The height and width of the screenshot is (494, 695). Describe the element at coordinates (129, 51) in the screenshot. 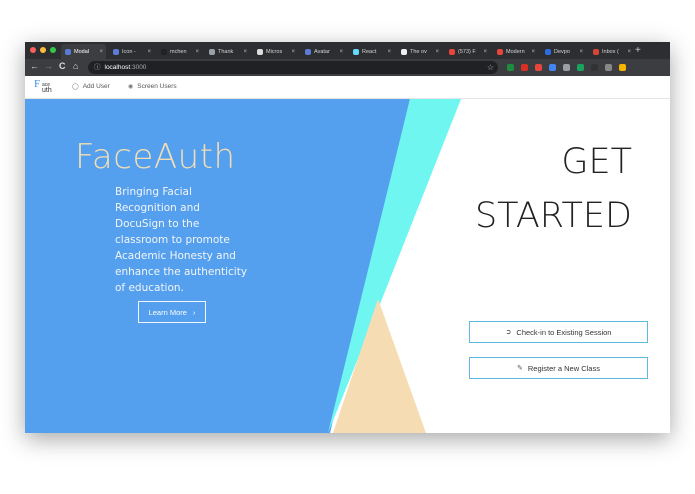

I see `tab-title: Icon -` at that location.